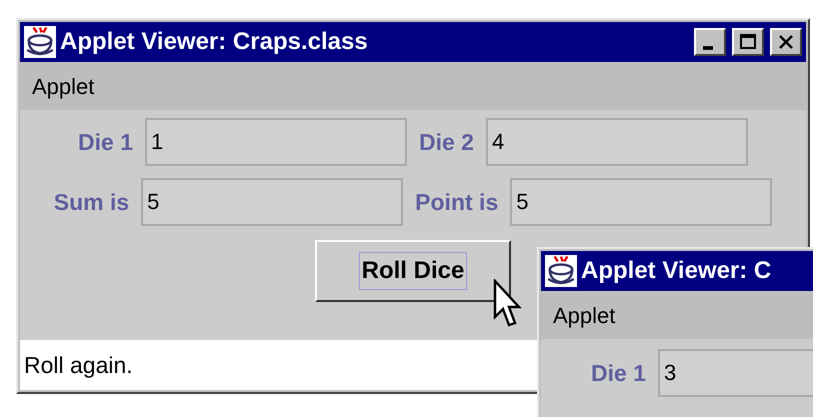  Describe the element at coordinates (413, 271) in the screenshot. I see `roll-dice-button: Roll Dice` at that location.